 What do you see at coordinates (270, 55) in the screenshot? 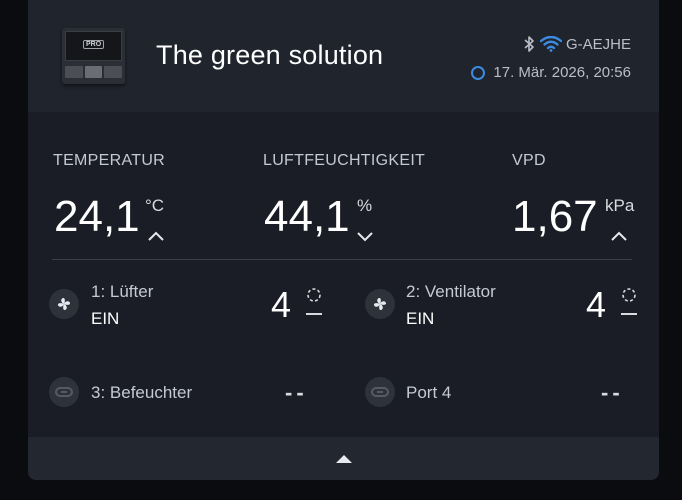
I see `controller-title: The green solution` at bounding box center [270, 55].